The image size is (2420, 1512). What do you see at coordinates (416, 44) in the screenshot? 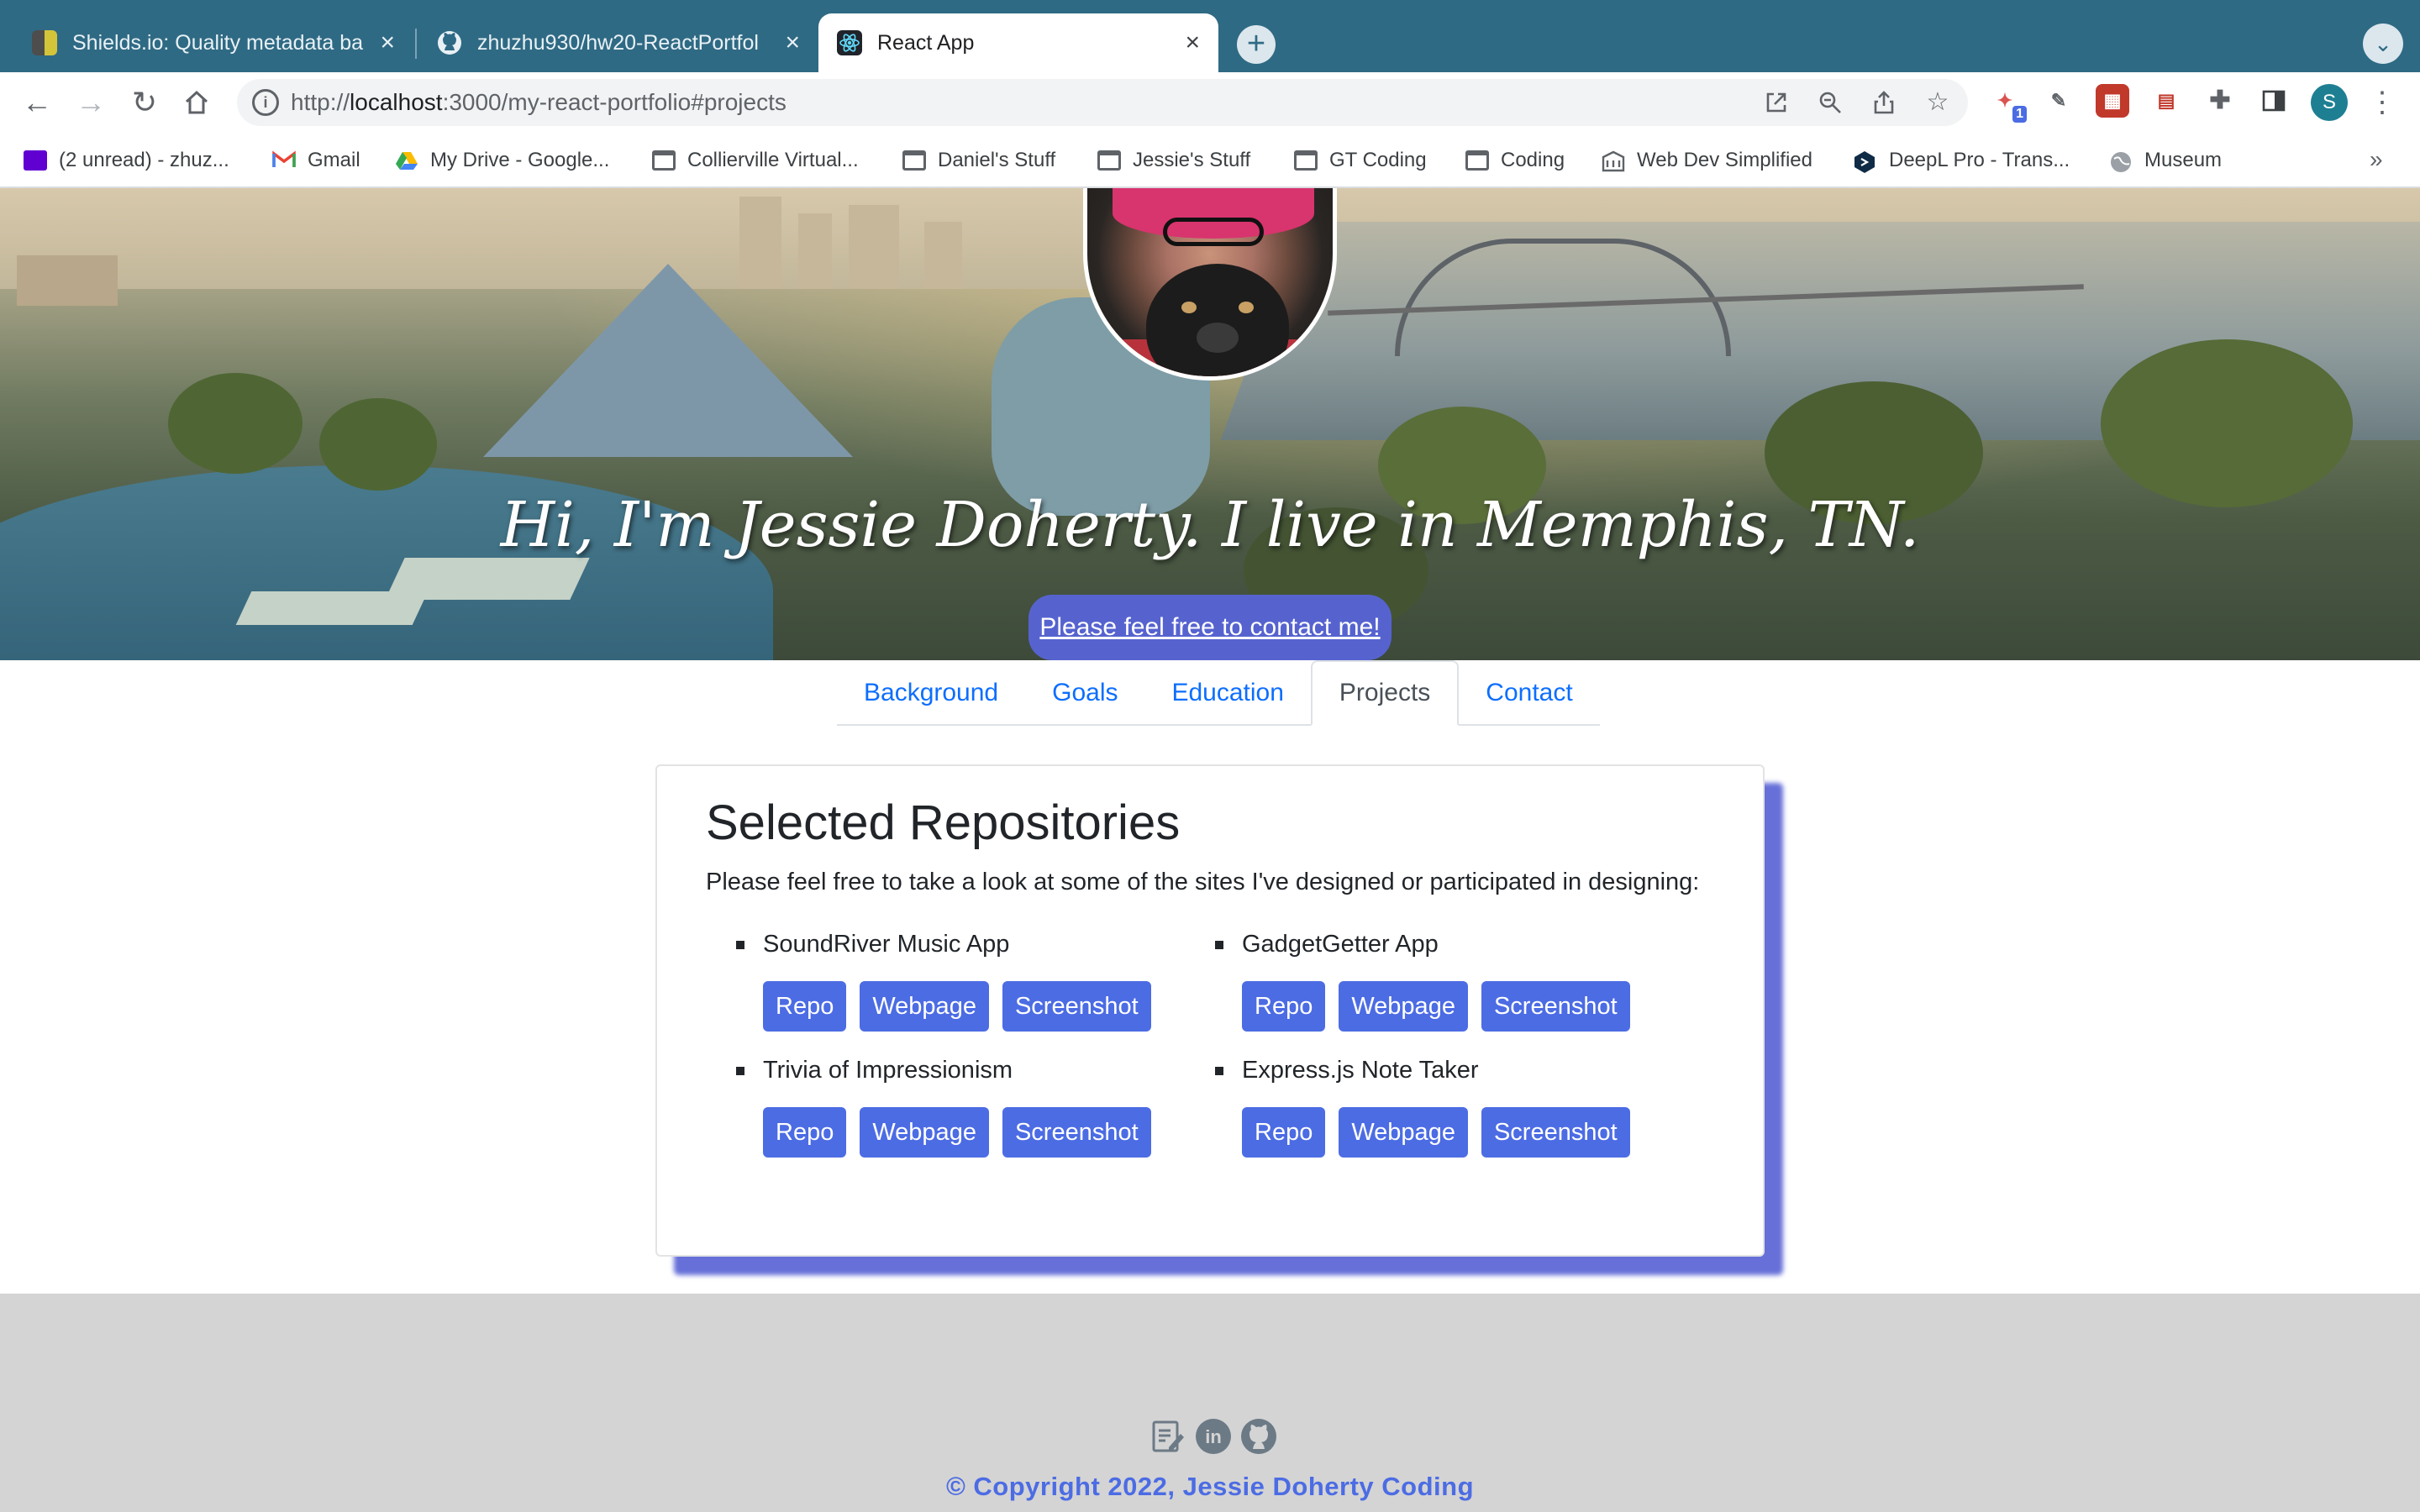
I see `tab-separator` at bounding box center [416, 44].